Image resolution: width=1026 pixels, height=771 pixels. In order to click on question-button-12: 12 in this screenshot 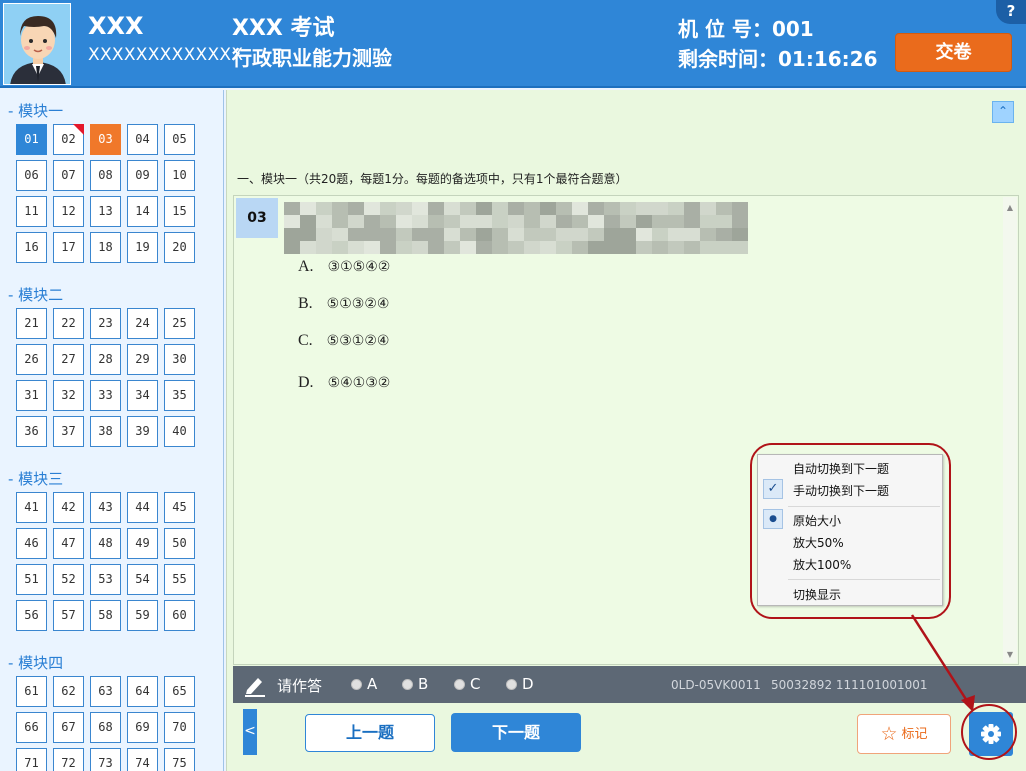, I will do `click(68, 211)`.